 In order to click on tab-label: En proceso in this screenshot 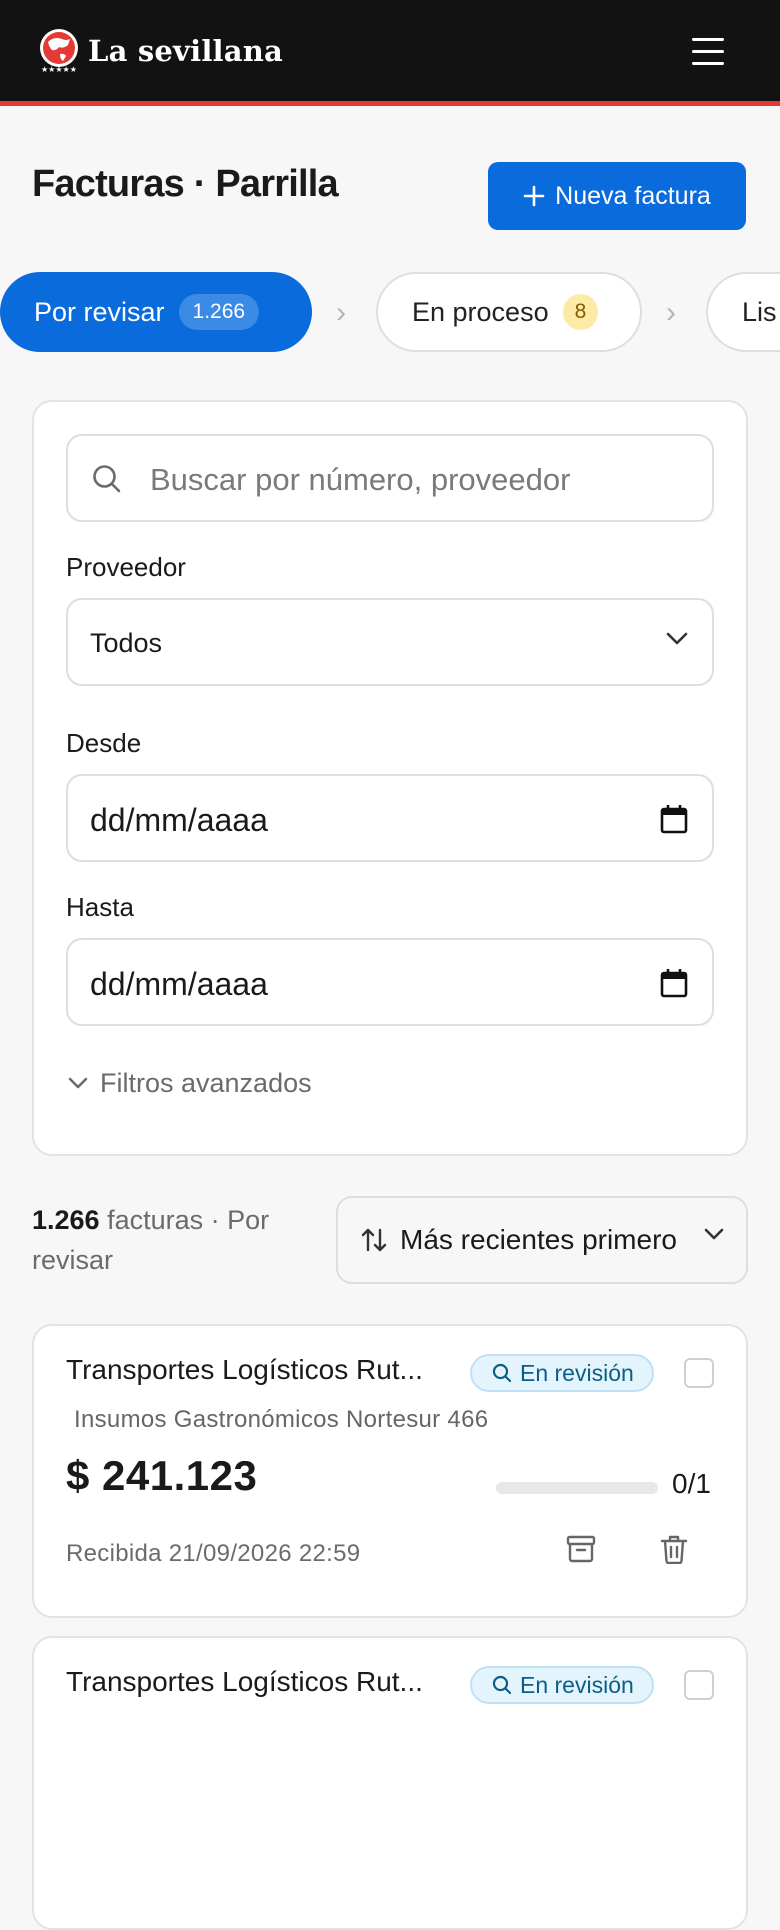, I will do `click(480, 311)`.